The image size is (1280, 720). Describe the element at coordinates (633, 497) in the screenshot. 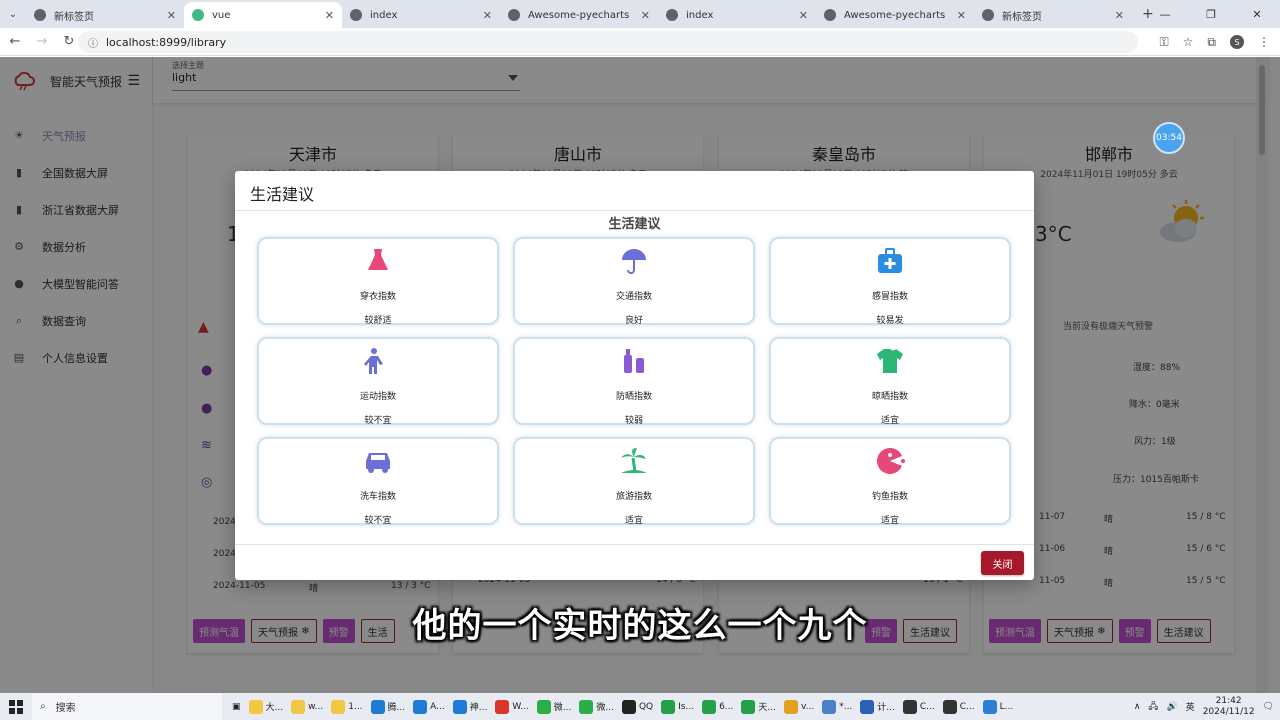

I see `index-label: 旅游指数` at that location.